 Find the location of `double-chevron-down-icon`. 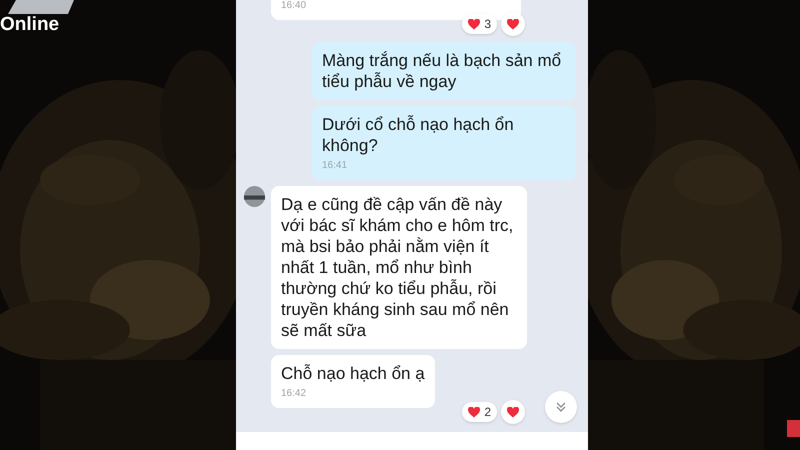

double-chevron-down-icon is located at coordinates (561, 407).